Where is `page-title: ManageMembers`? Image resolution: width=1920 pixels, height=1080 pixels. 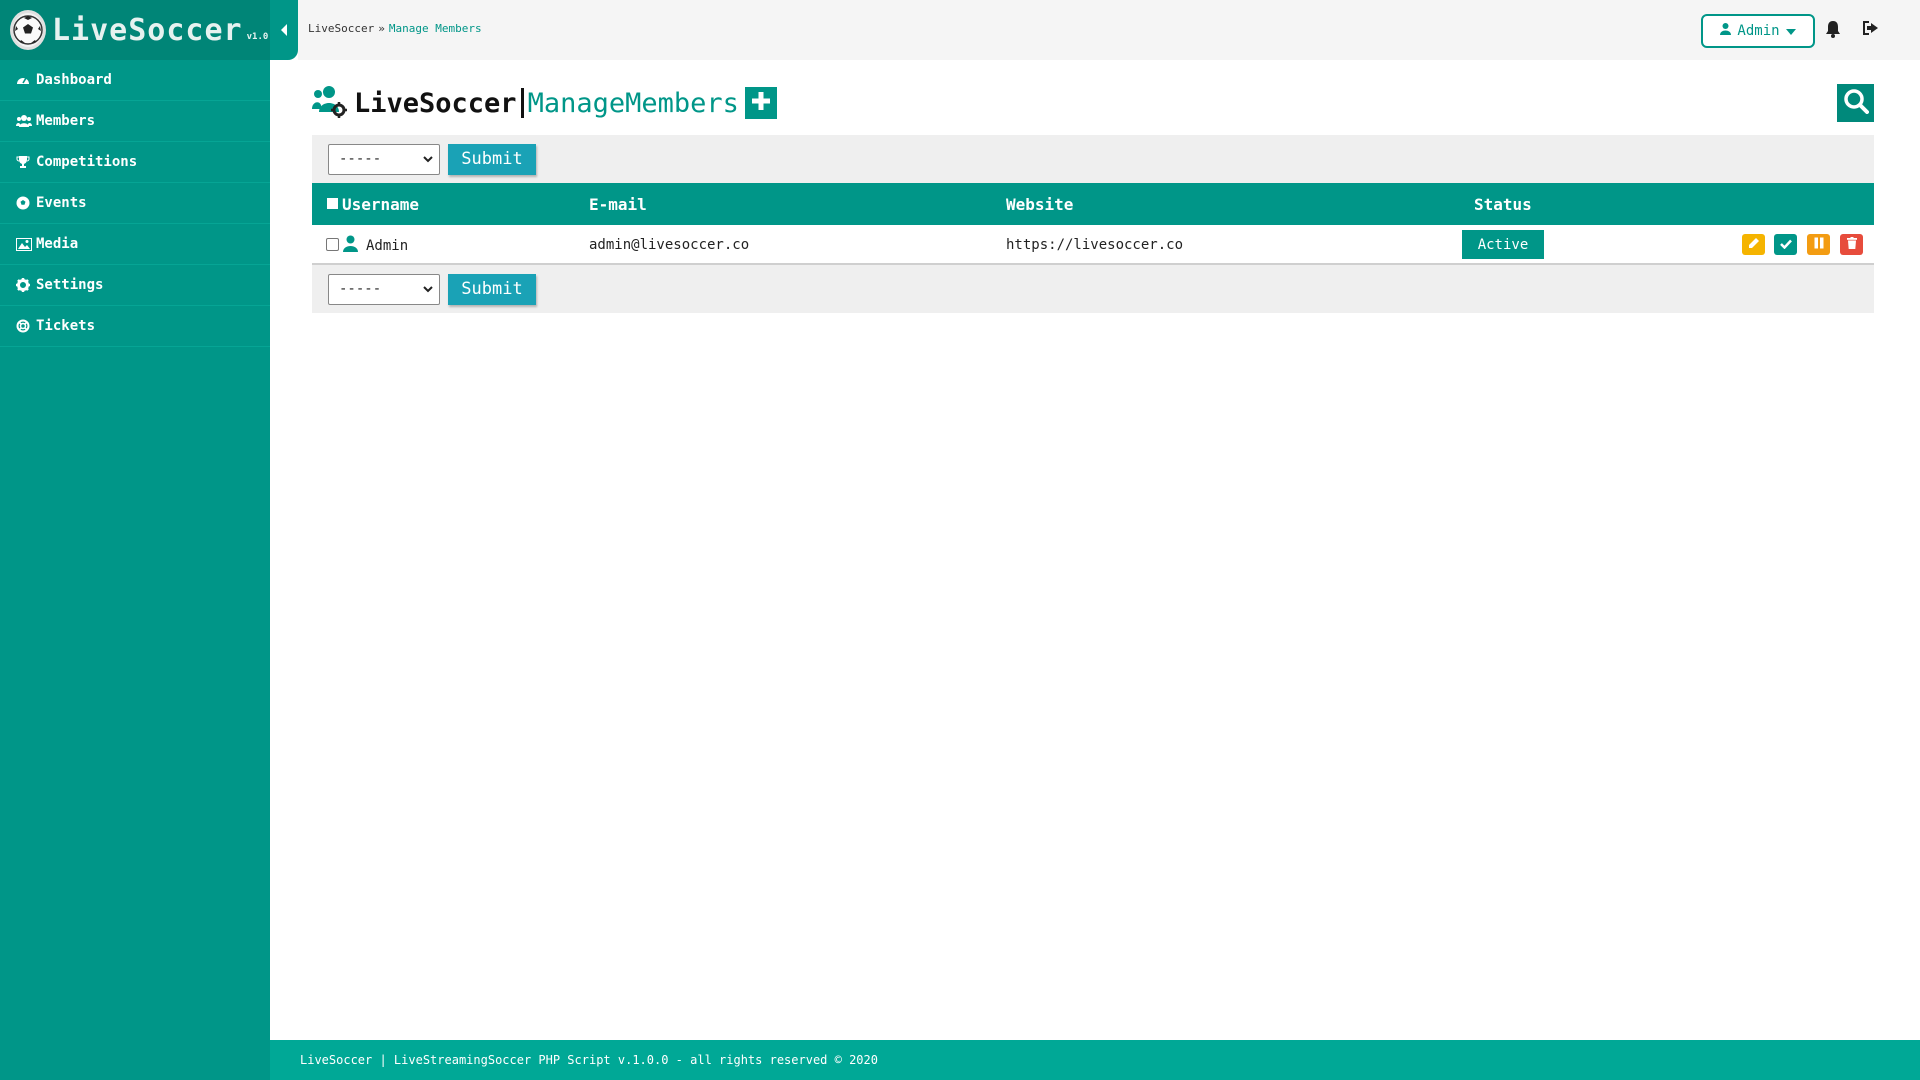 page-title: ManageMembers is located at coordinates (633, 103).